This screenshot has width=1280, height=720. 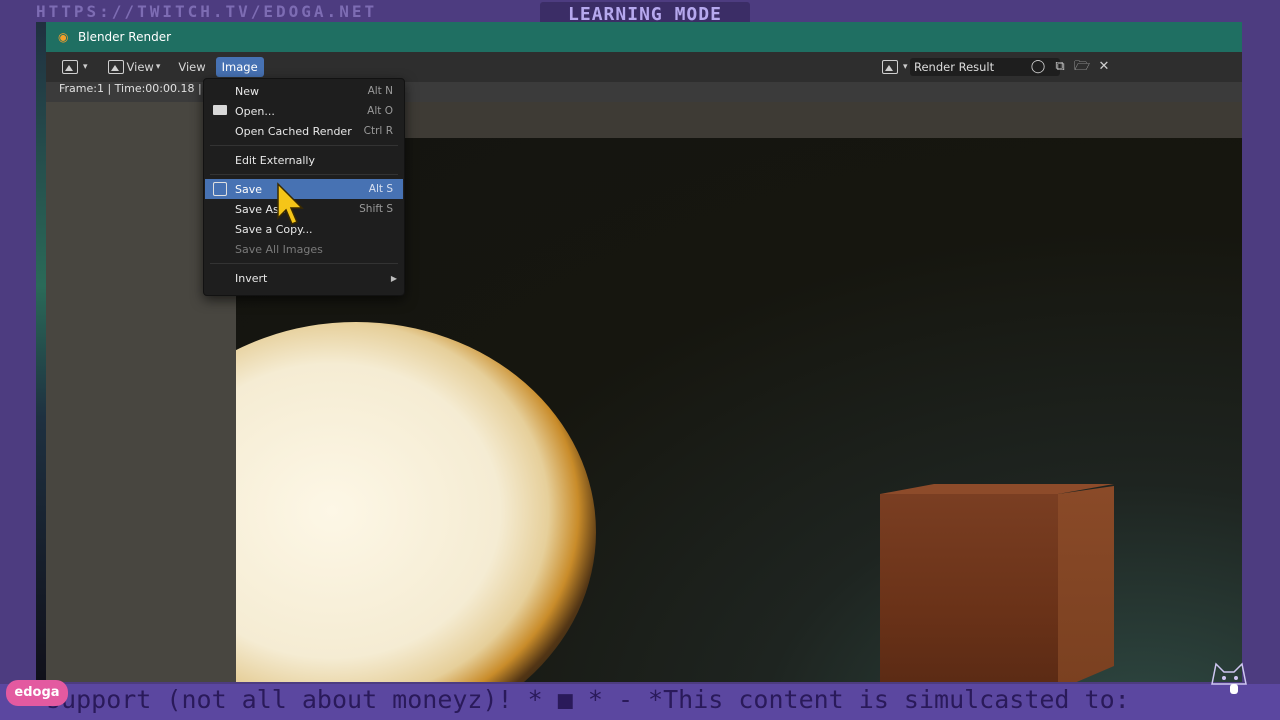 I want to click on cube-front-face, so click(x=969, y=588).